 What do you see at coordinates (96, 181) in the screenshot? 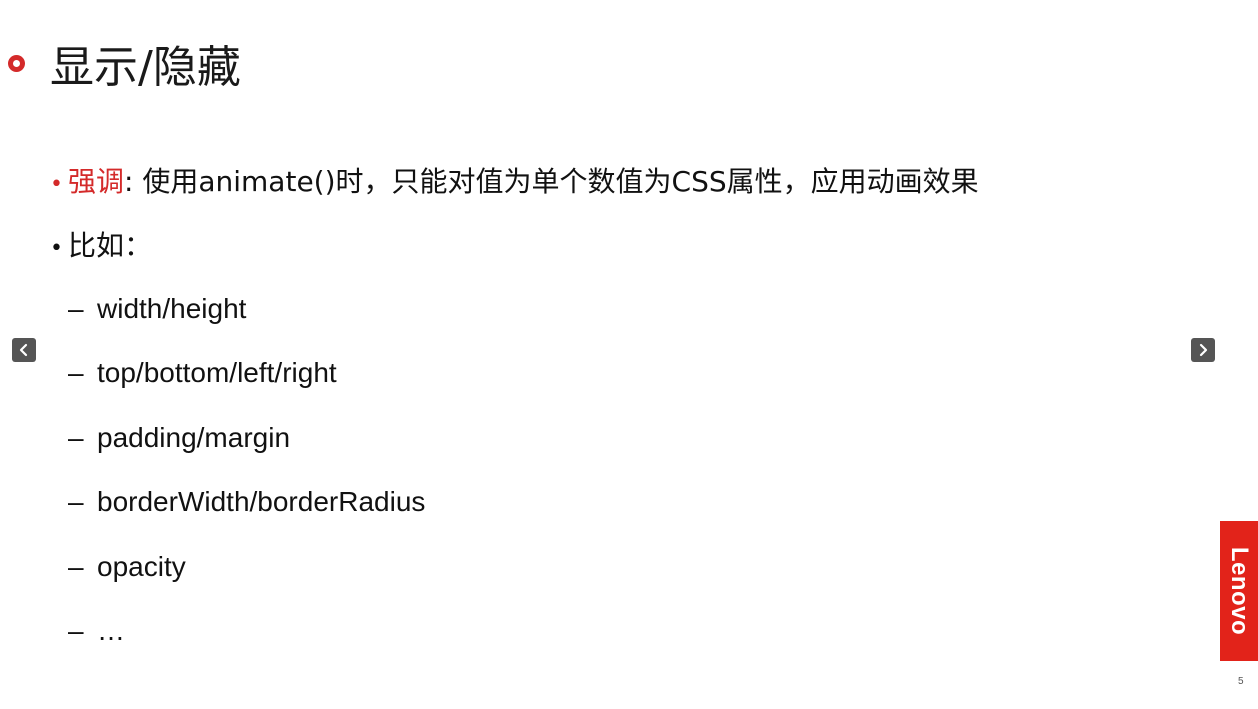
I see `bullet-emphasis: 强调` at bounding box center [96, 181].